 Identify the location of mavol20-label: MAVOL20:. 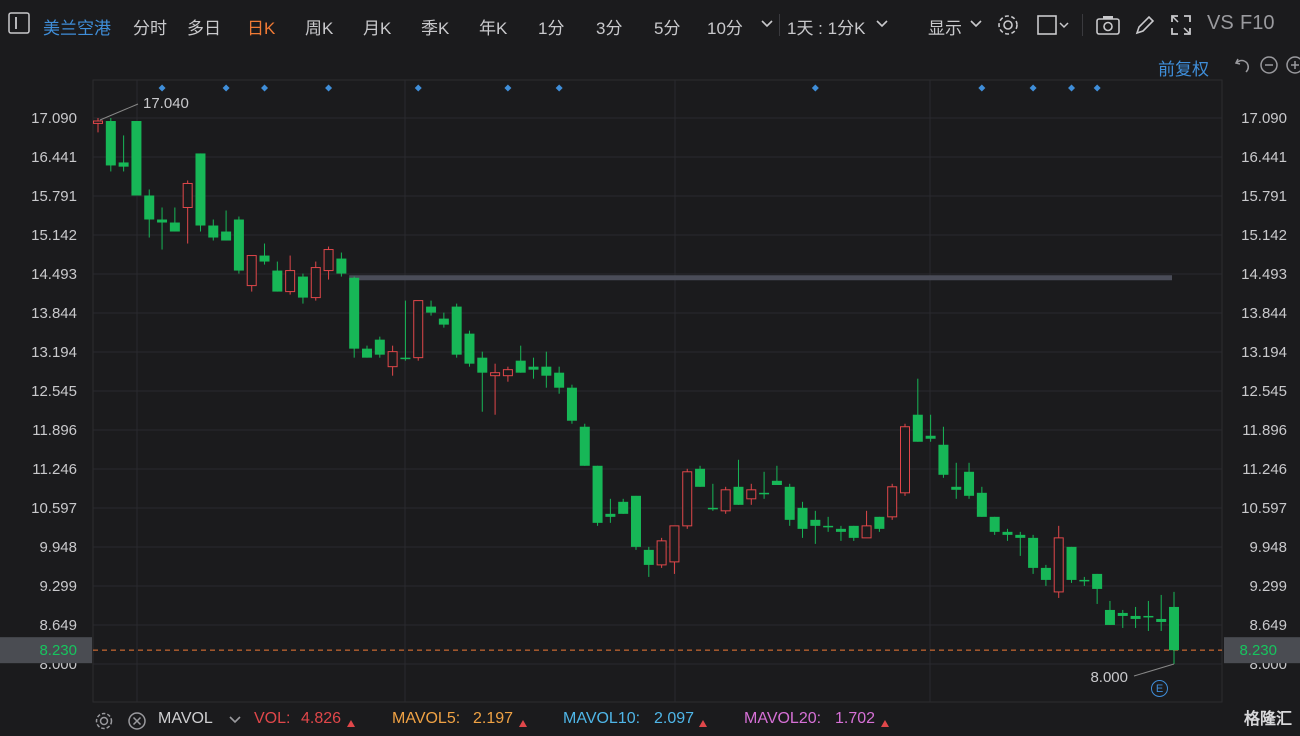
(783, 718).